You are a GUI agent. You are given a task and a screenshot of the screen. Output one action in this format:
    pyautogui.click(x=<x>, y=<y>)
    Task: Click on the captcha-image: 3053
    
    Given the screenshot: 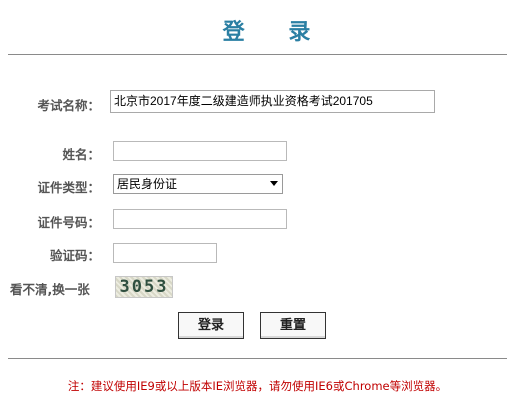 What is the action you would take?
    pyautogui.click(x=144, y=287)
    